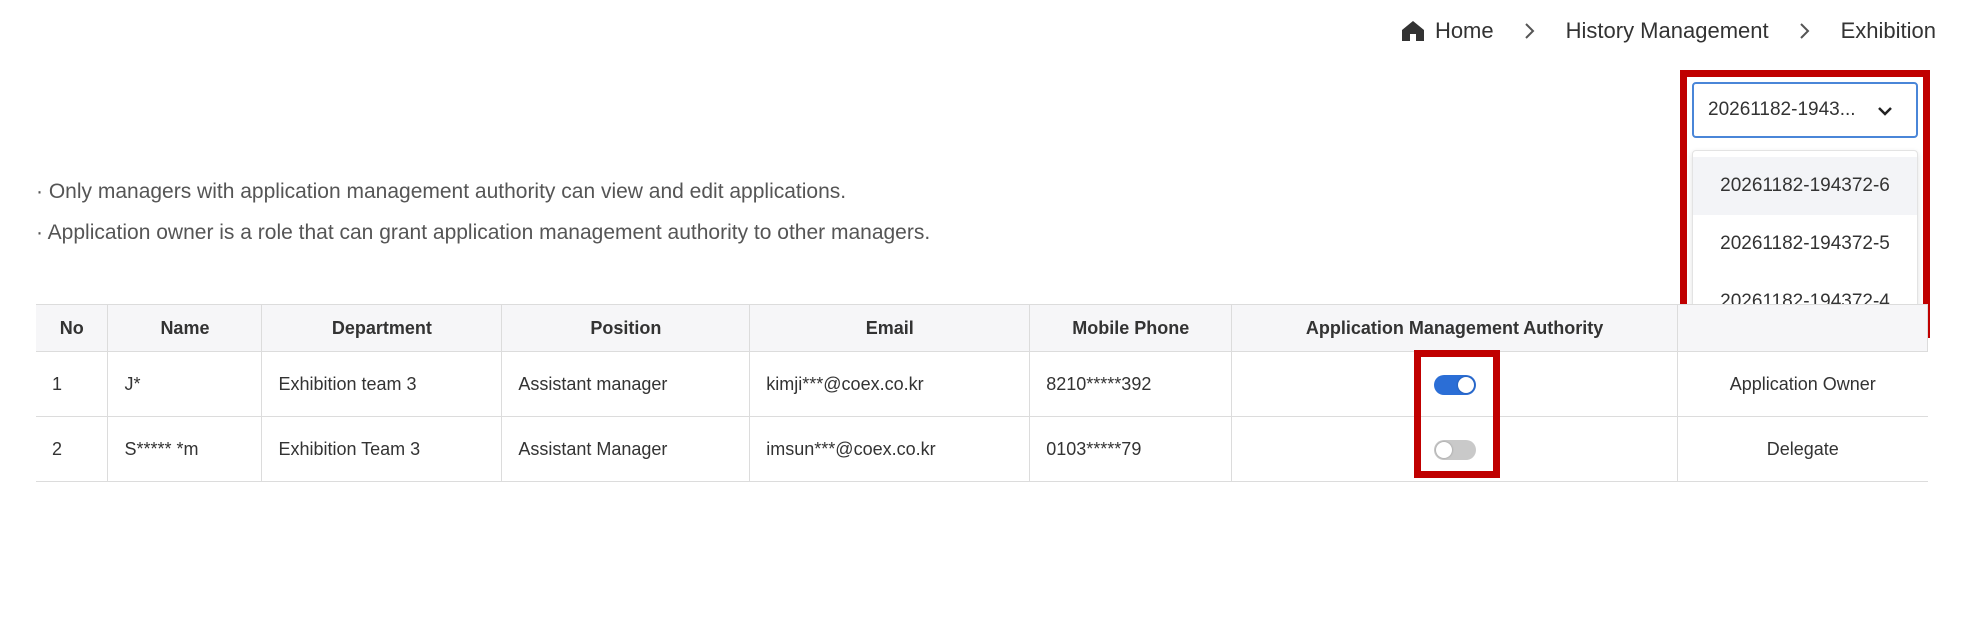  I want to click on cell-role: Delegate, so click(1802, 449).